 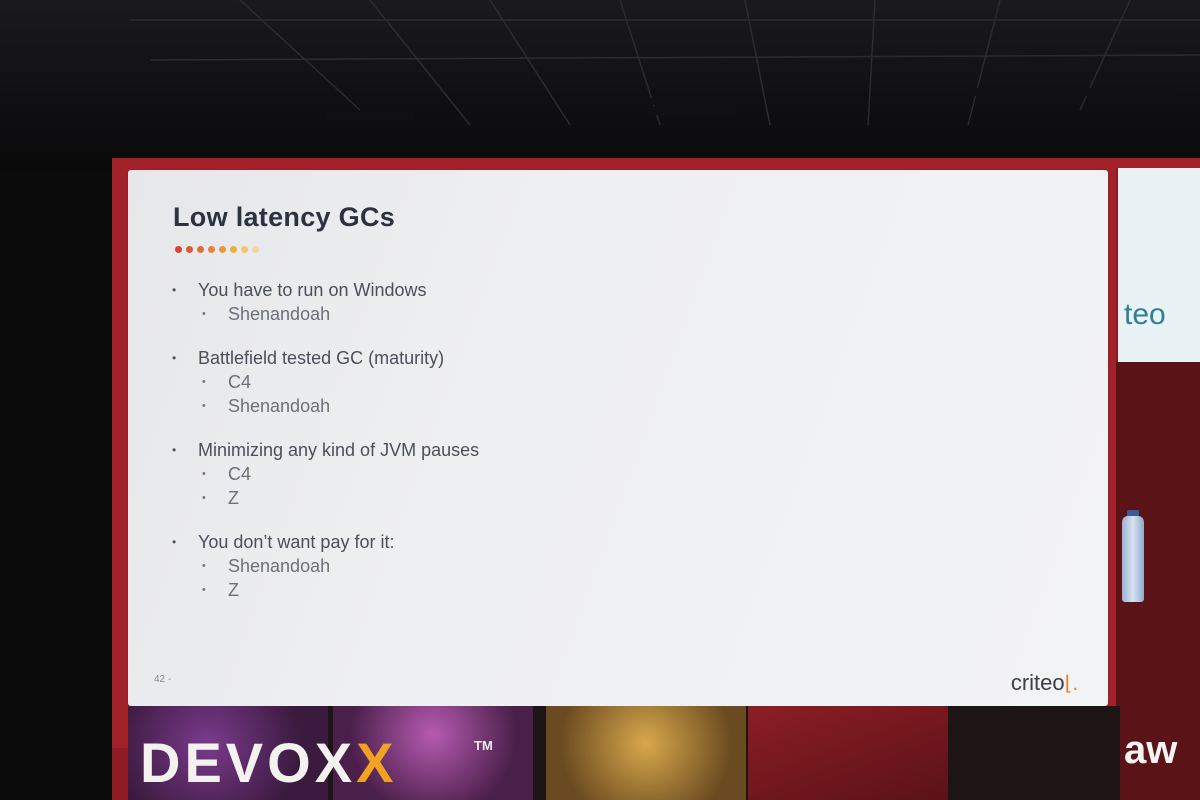 I want to click on bullet-text: You have to run on Windows, so click(x=312, y=290).